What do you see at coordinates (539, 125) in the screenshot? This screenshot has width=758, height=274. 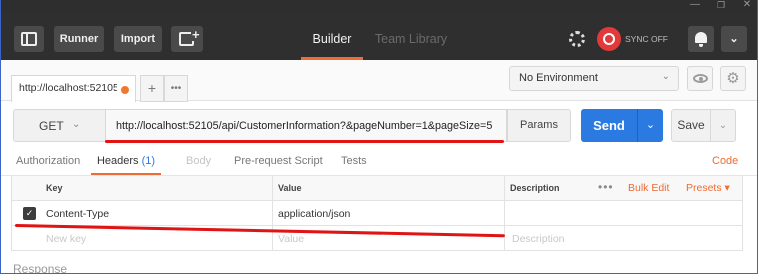 I see `params-button: Params` at bounding box center [539, 125].